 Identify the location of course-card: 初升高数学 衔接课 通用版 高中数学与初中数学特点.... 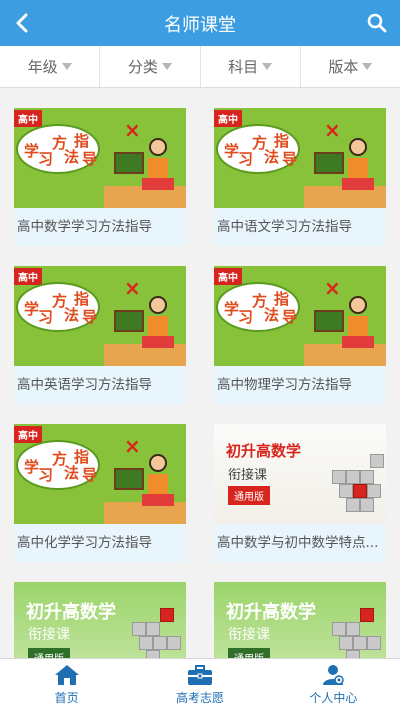
(300, 493).